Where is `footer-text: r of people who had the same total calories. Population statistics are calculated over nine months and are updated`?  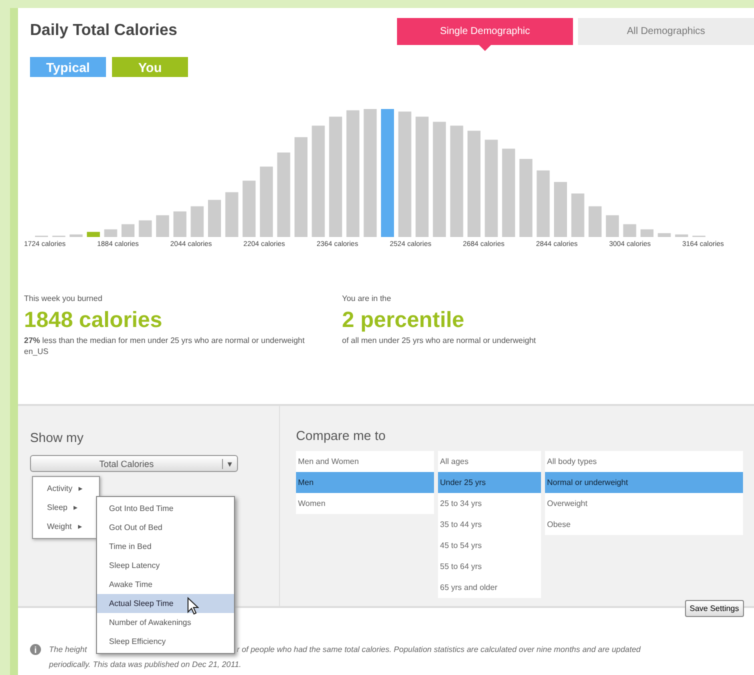
footer-text: r of people who had the same total calories. Population statistics are calculated over nine months and are updated is located at coordinates (438, 650).